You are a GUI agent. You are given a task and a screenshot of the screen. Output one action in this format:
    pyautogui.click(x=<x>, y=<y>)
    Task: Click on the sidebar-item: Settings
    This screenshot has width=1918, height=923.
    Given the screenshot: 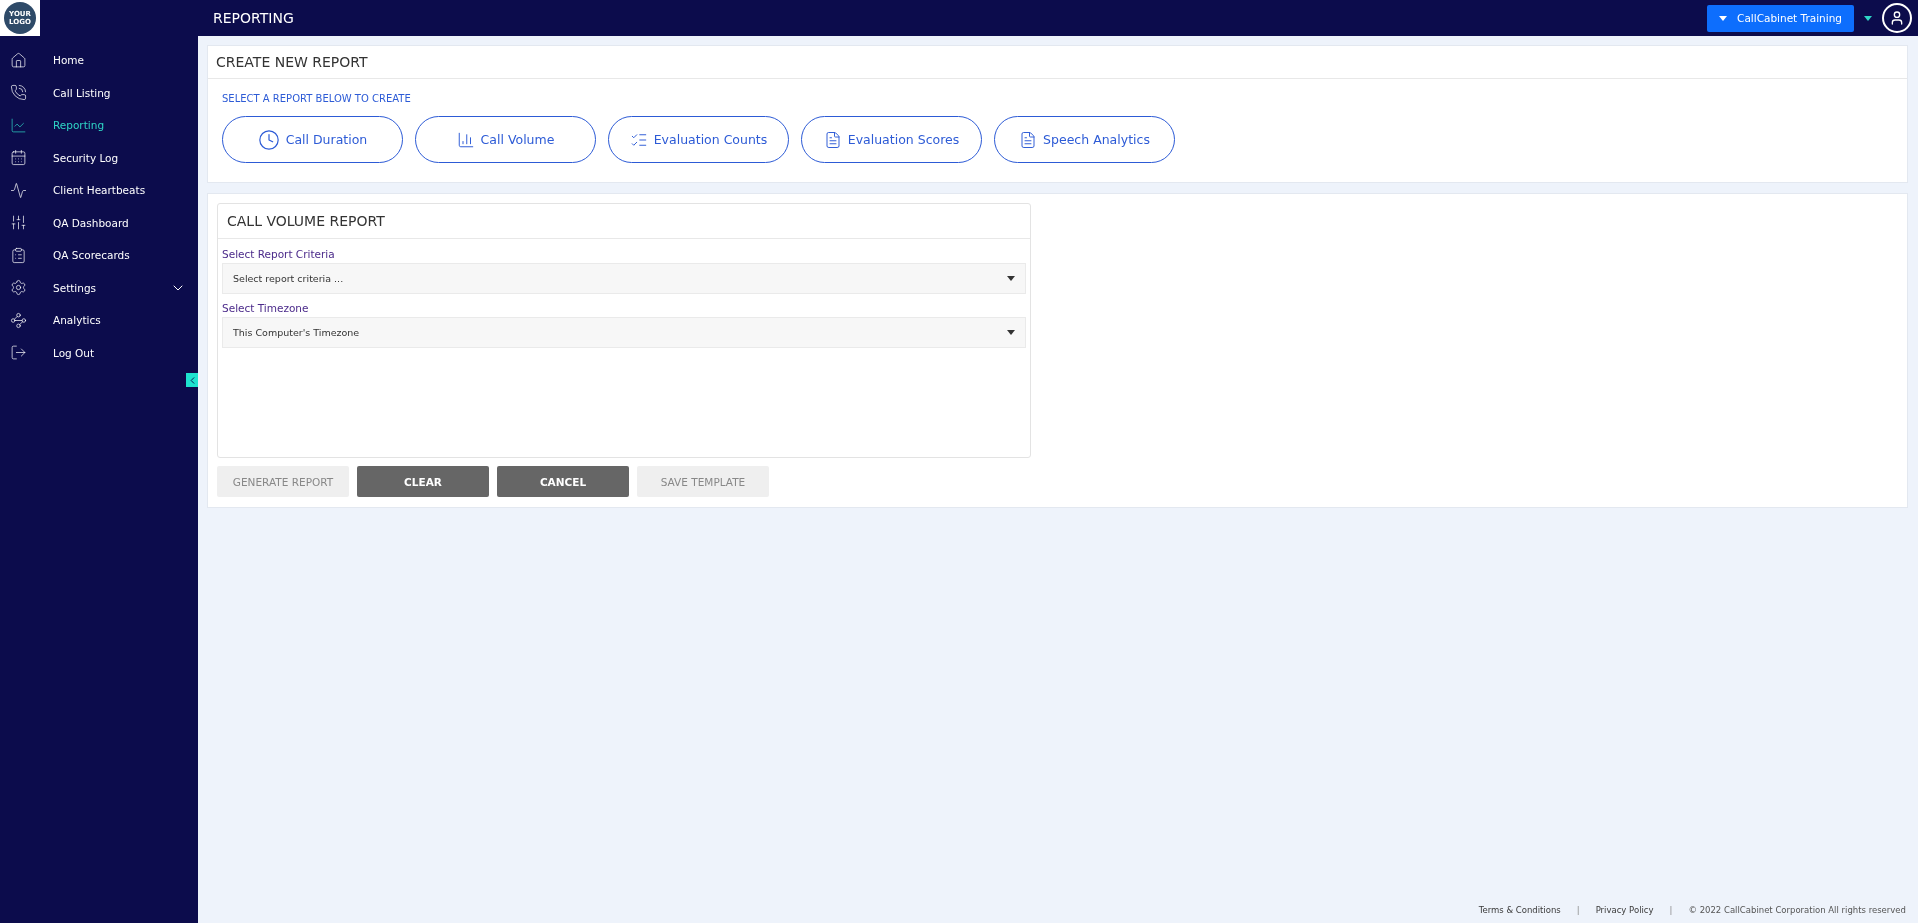 What is the action you would take?
    pyautogui.click(x=99, y=287)
    